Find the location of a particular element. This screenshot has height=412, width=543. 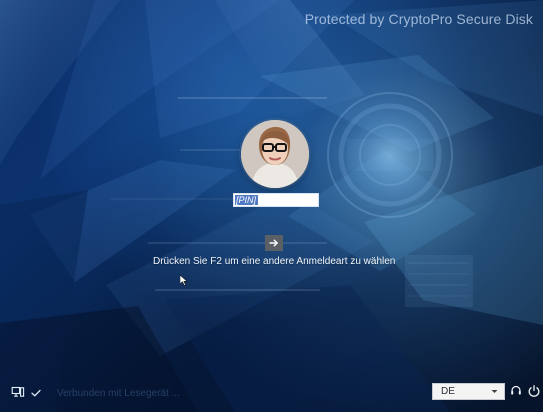

arrow-right-icon is located at coordinates (273, 243).